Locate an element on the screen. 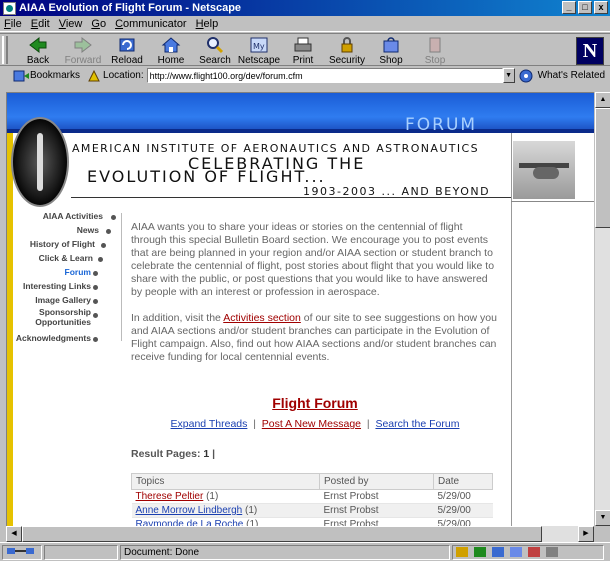 This screenshot has height=561, width=610. forward-button: Forward is located at coordinates (83, 51).